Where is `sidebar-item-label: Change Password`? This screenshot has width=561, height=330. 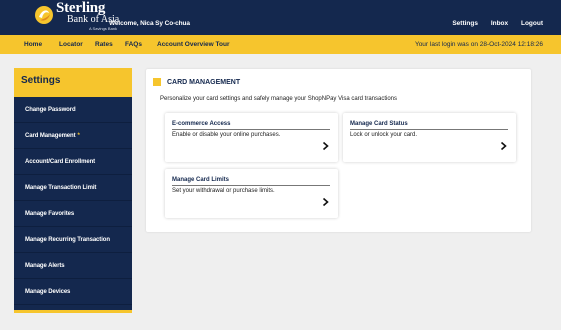 sidebar-item-label: Change Password is located at coordinates (50, 110).